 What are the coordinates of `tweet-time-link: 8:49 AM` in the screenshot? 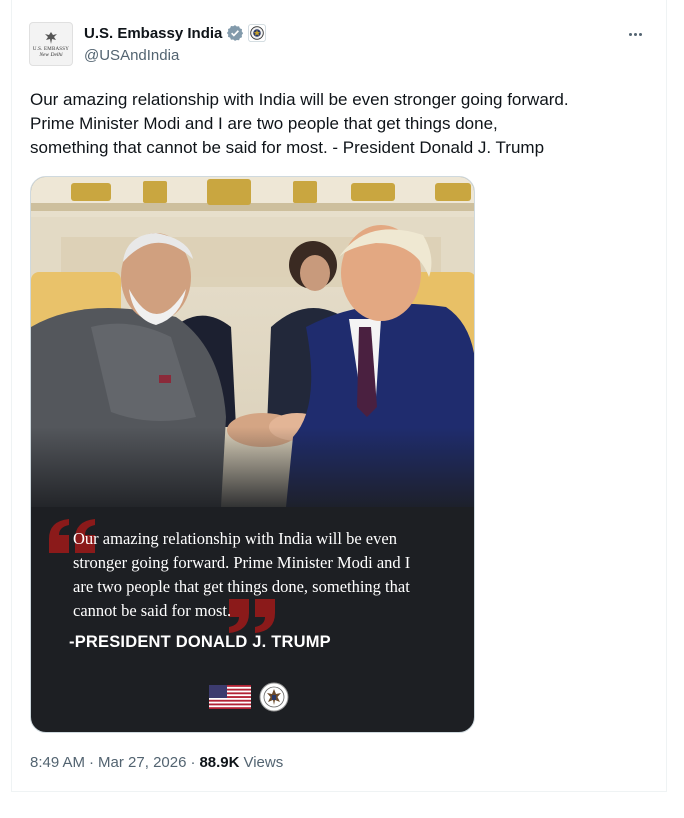 It's located at (57, 762).